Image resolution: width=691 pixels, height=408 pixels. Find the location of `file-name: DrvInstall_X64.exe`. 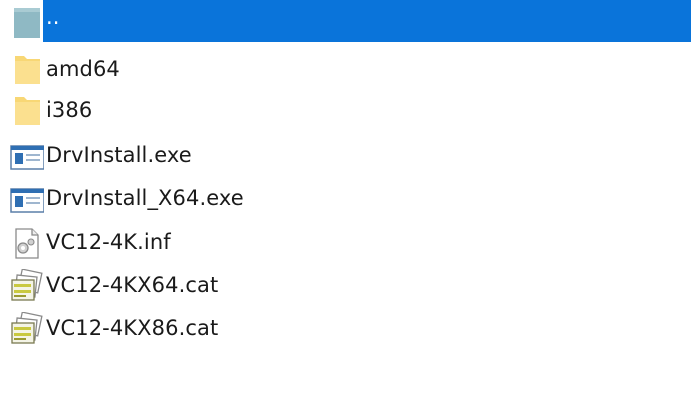

file-name: DrvInstall_X64.exe is located at coordinates (145, 198).